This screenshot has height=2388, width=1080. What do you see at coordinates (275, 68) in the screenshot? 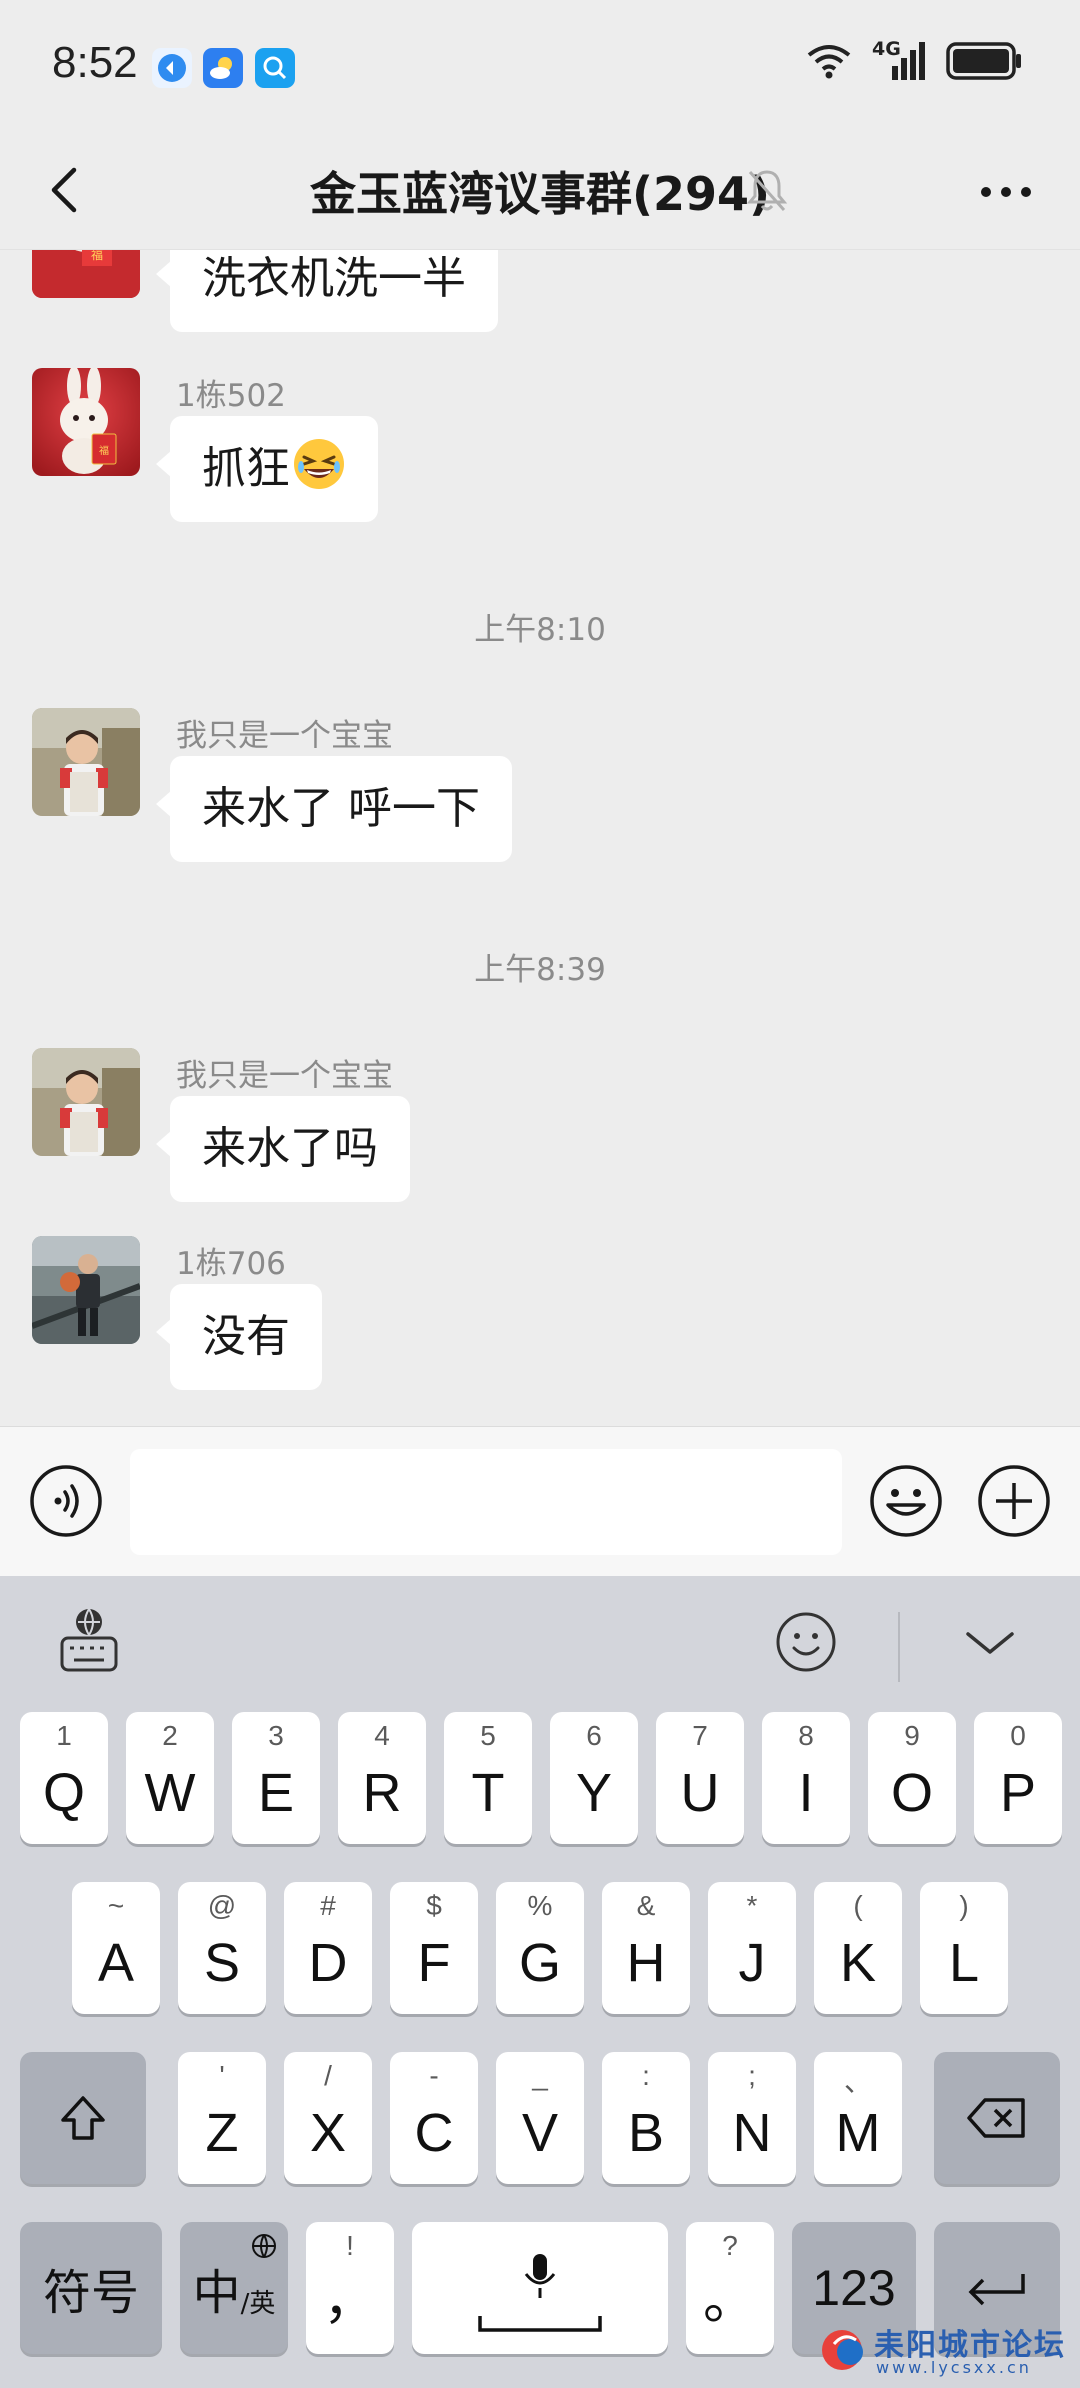
I see `search-app-icon` at bounding box center [275, 68].